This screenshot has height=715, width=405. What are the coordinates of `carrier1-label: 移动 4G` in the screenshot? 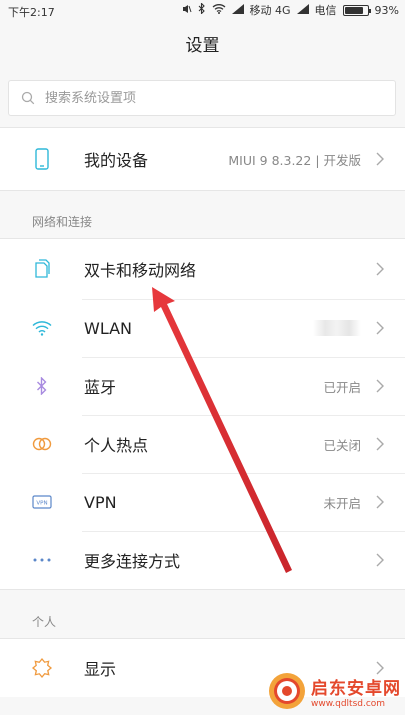 It's located at (270, 10).